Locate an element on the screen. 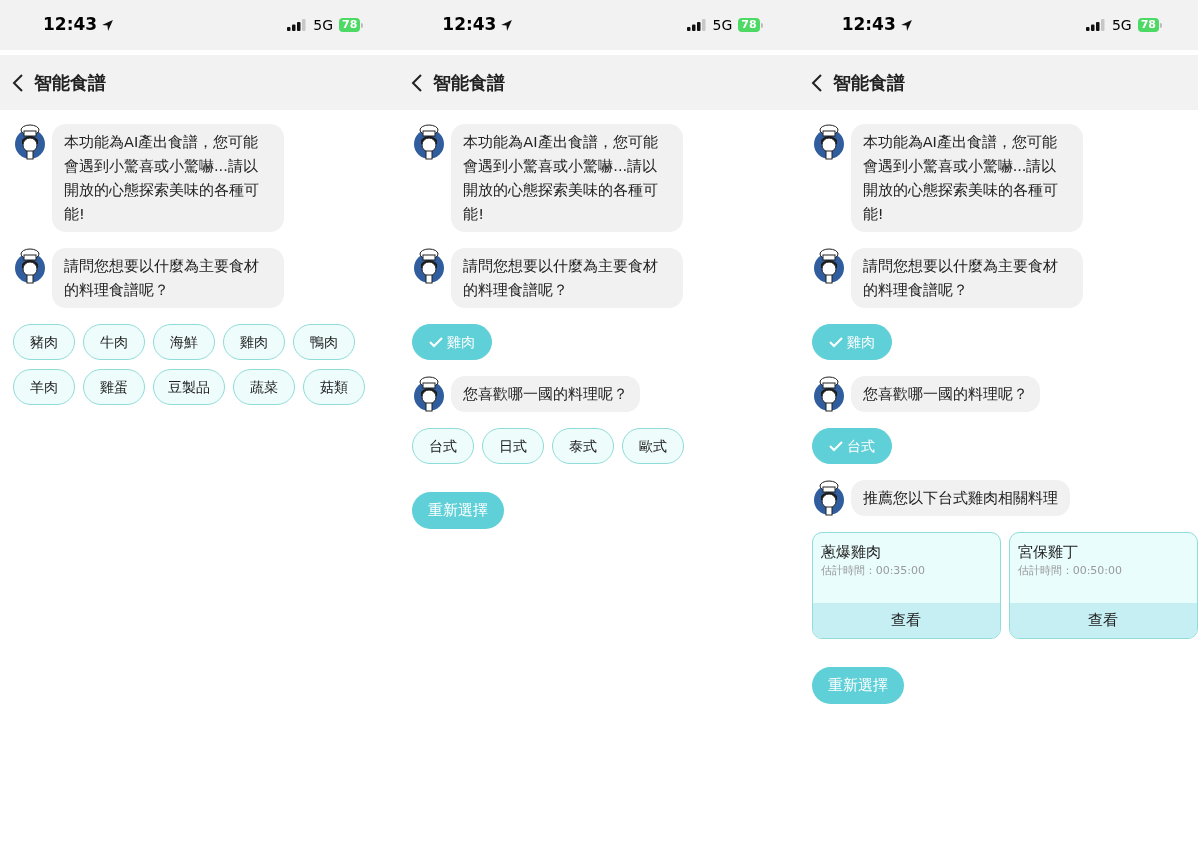 This screenshot has width=1198, height=849. estimated-time: 估計時間：00:50:00 is located at coordinates (1070, 571).